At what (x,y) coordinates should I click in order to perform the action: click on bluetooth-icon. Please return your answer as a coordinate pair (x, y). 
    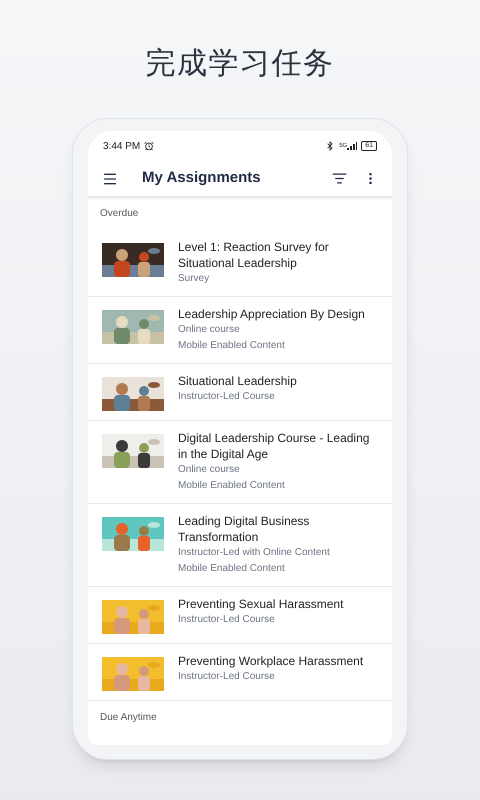
    Looking at the image, I should click on (330, 146).